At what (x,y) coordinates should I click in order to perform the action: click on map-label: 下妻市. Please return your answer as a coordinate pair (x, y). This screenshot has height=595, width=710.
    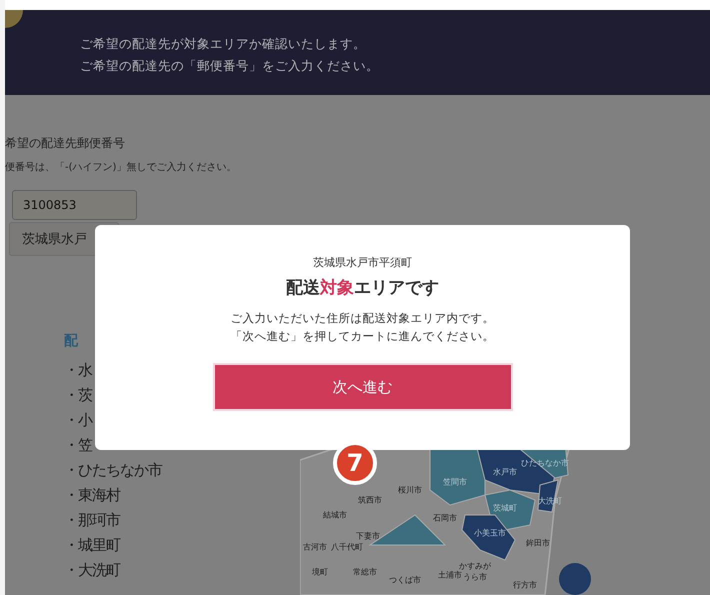
    Looking at the image, I should click on (368, 536).